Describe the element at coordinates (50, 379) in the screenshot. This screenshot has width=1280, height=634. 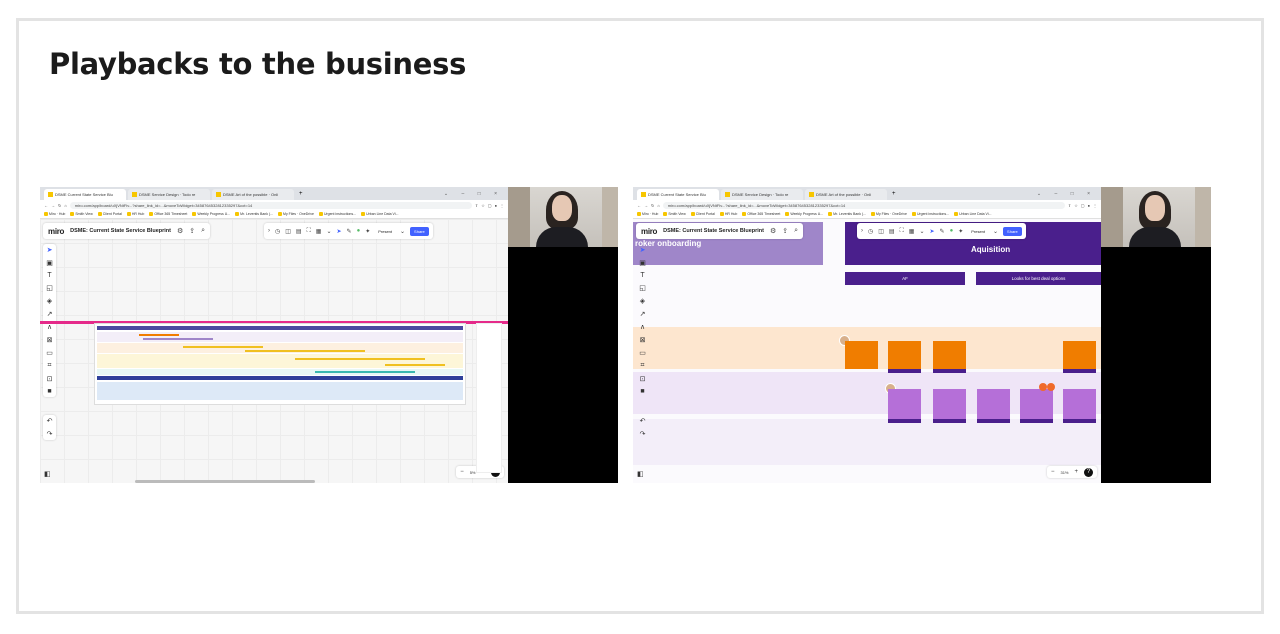
I see `upload-icon: ⊡` at that location.